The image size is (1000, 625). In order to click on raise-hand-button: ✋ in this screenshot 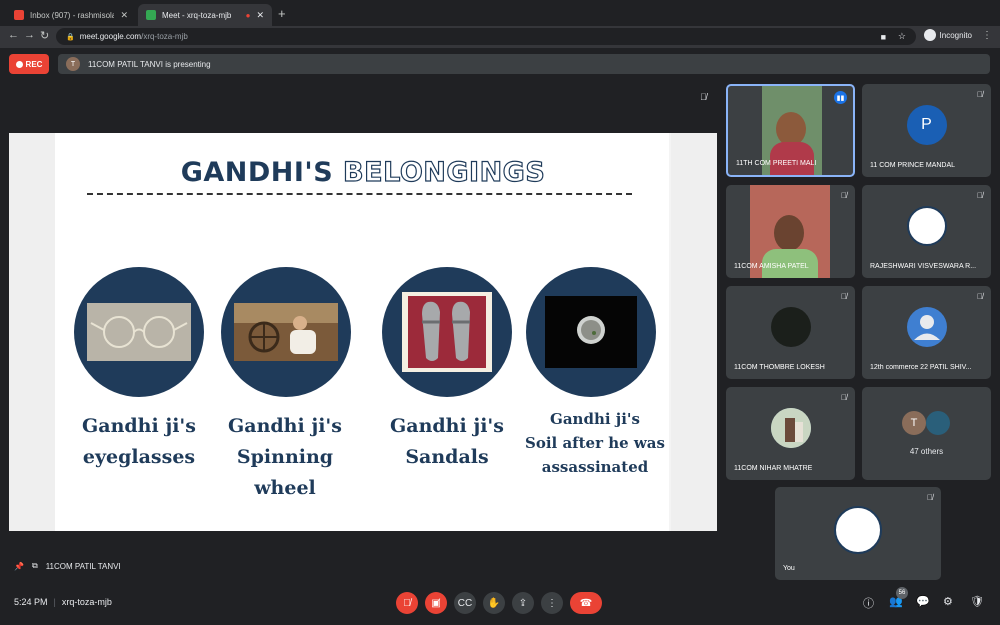, I will do `click(494, 603)`.